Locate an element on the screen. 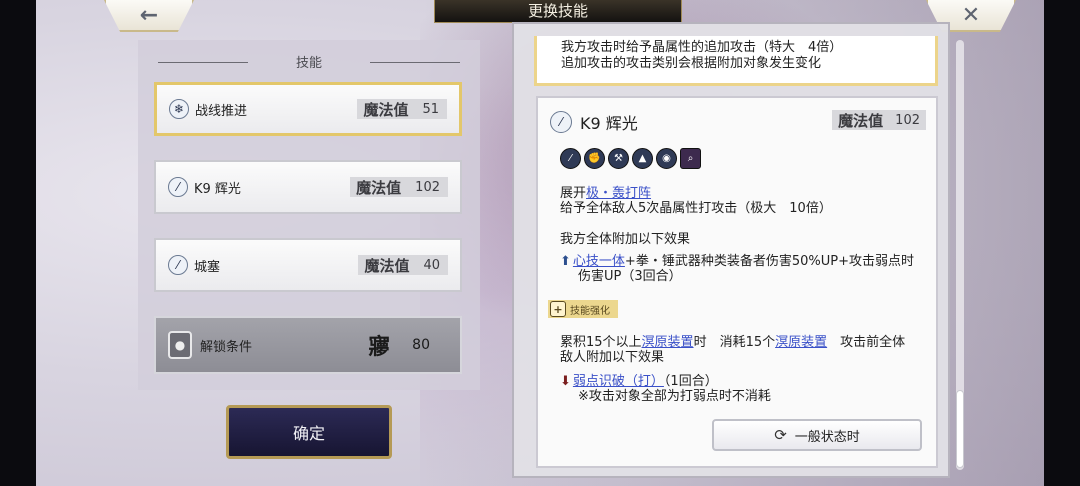 The image size is (1080, 486). back-arrow-icon: ← is located at coordinates (149, 15).